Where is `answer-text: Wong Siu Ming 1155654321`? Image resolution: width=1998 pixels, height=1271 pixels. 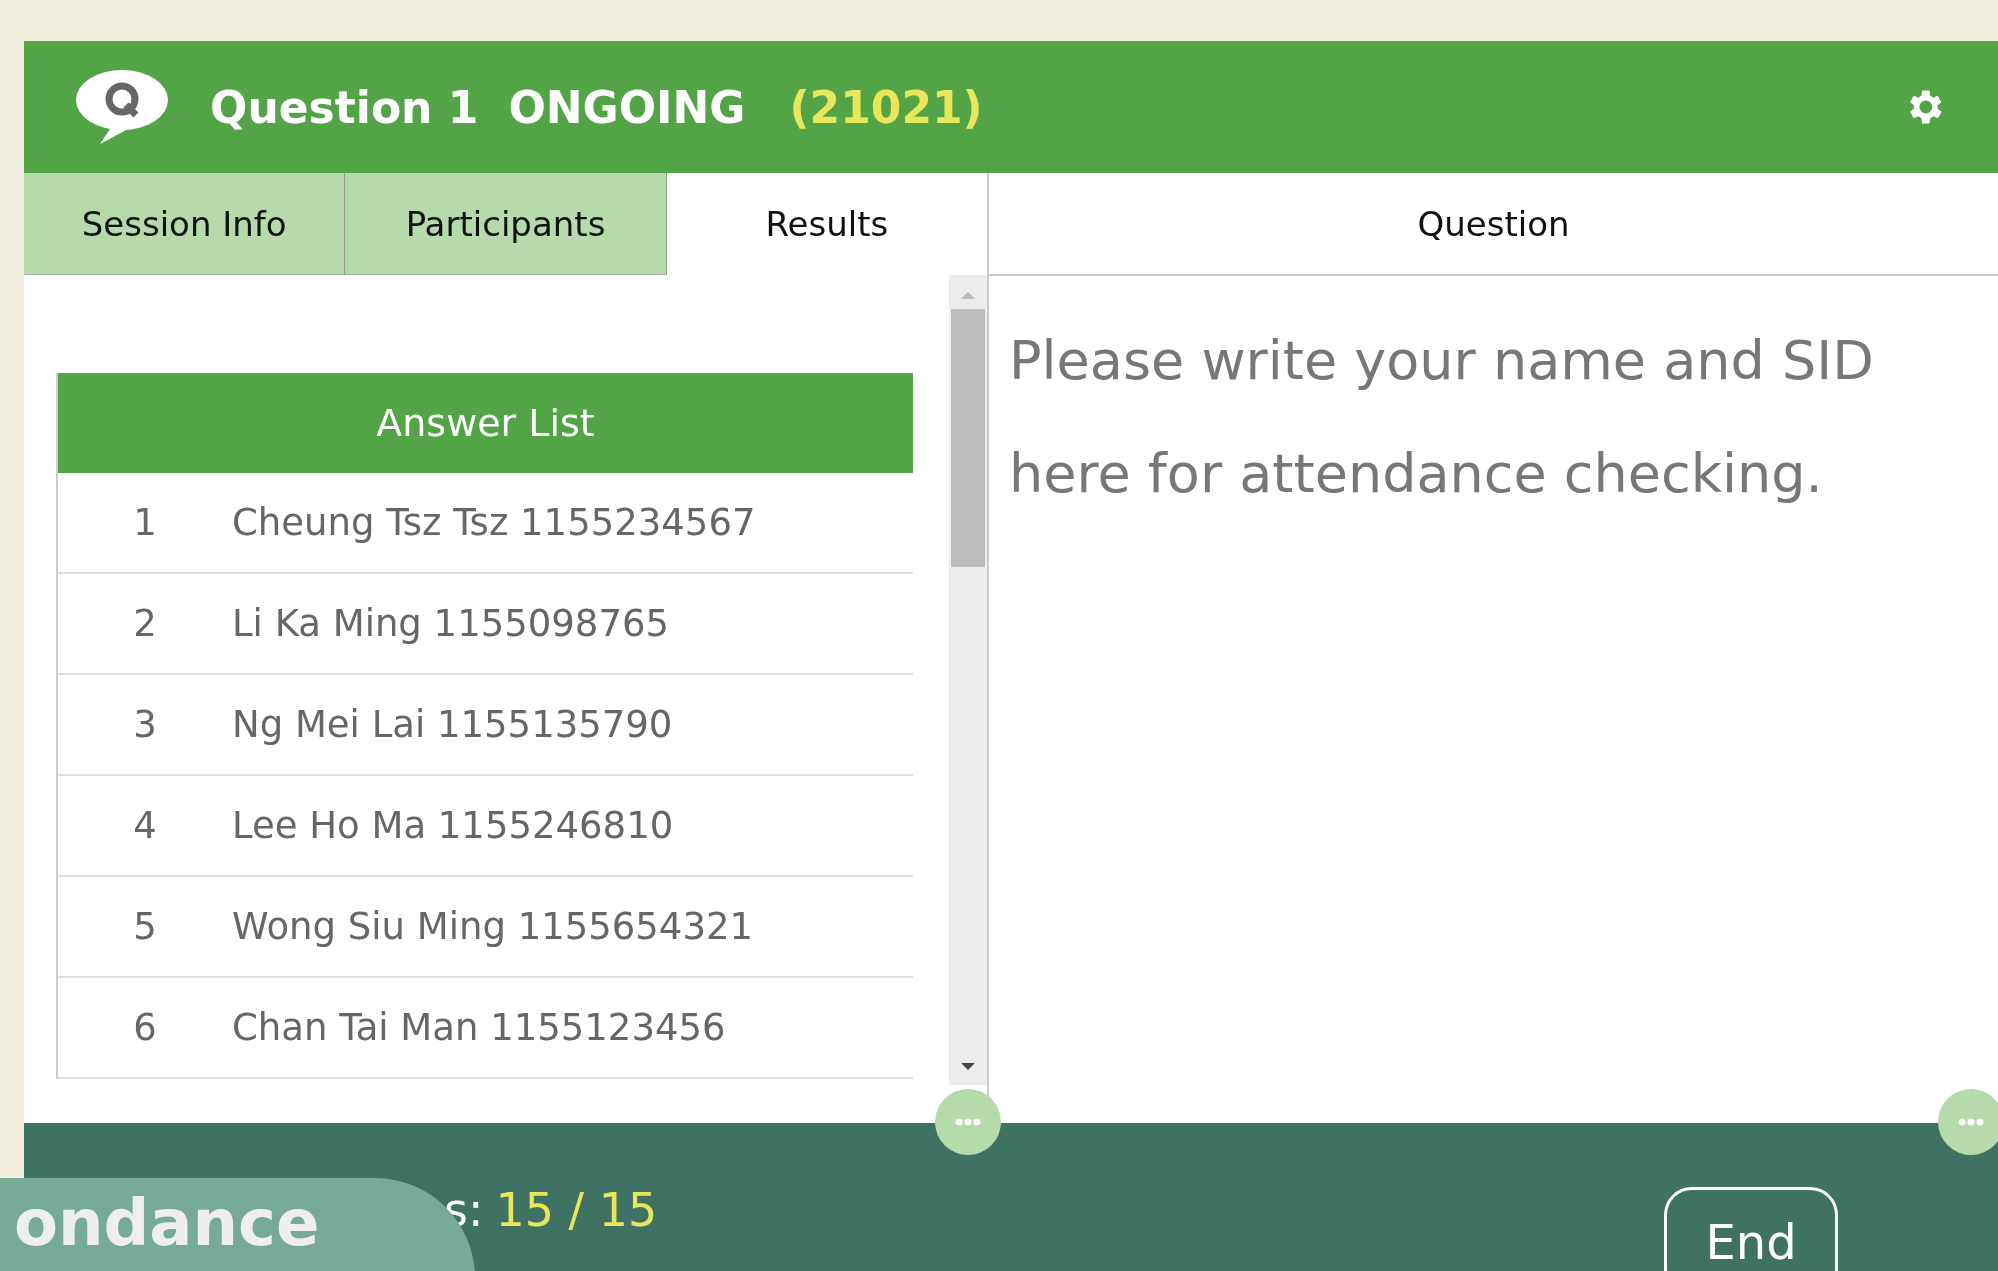 answer-text: Wong Siu Ming 1155654321 is located at coordinates (493, 926).